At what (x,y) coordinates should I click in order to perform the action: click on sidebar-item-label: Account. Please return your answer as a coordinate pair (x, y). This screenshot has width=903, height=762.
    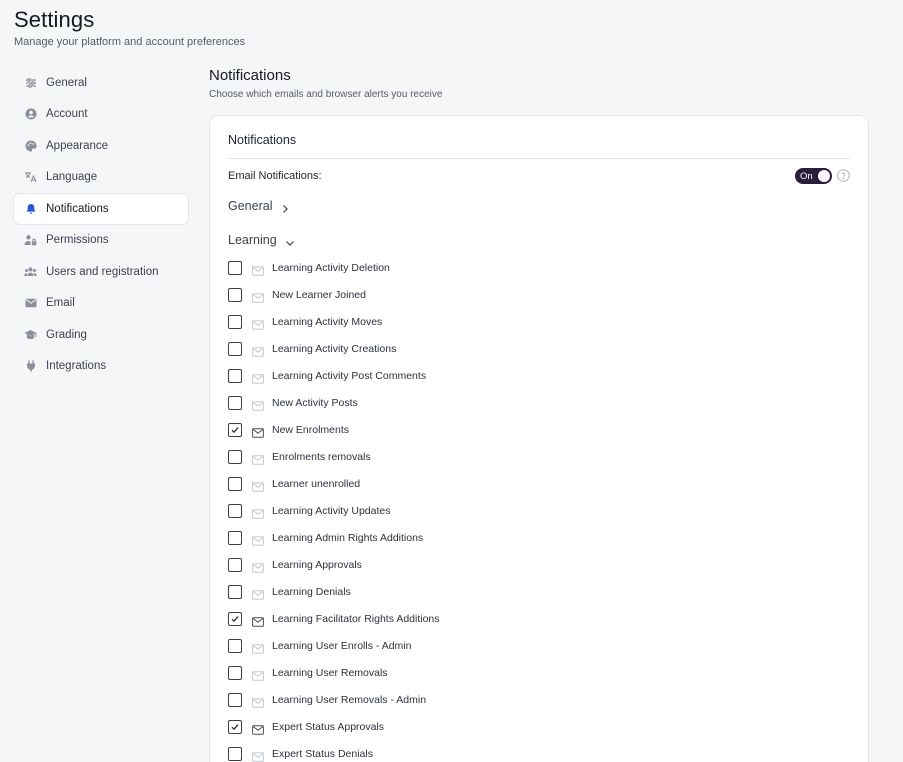
    Looking at the image, I should click on (67, 114).